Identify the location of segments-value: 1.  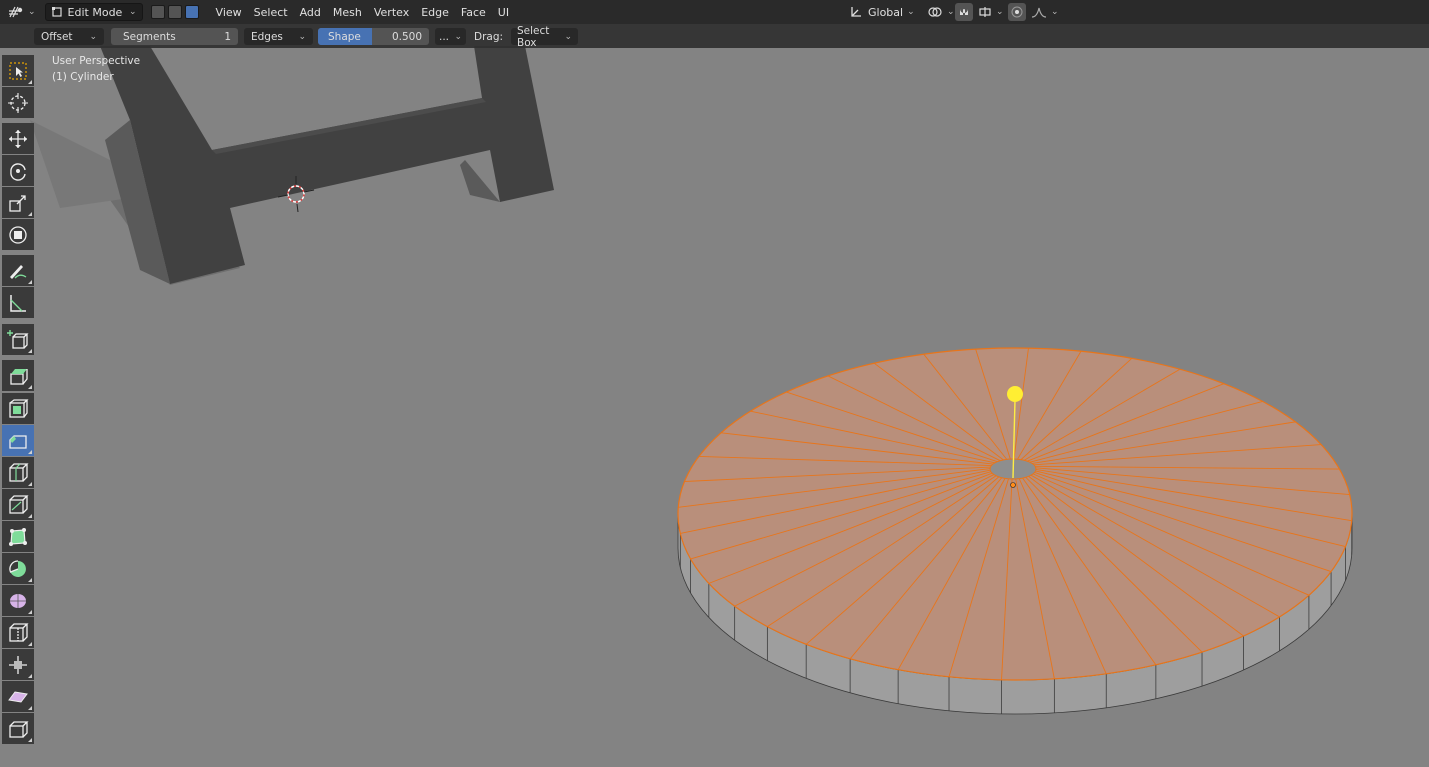
(227, 36).